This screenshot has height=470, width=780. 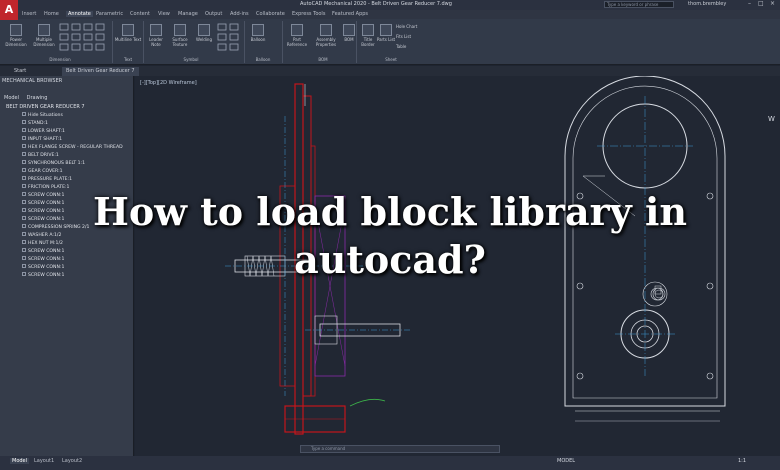 I want to click on balloon-button: Balloon, so click(x=258, y=33).